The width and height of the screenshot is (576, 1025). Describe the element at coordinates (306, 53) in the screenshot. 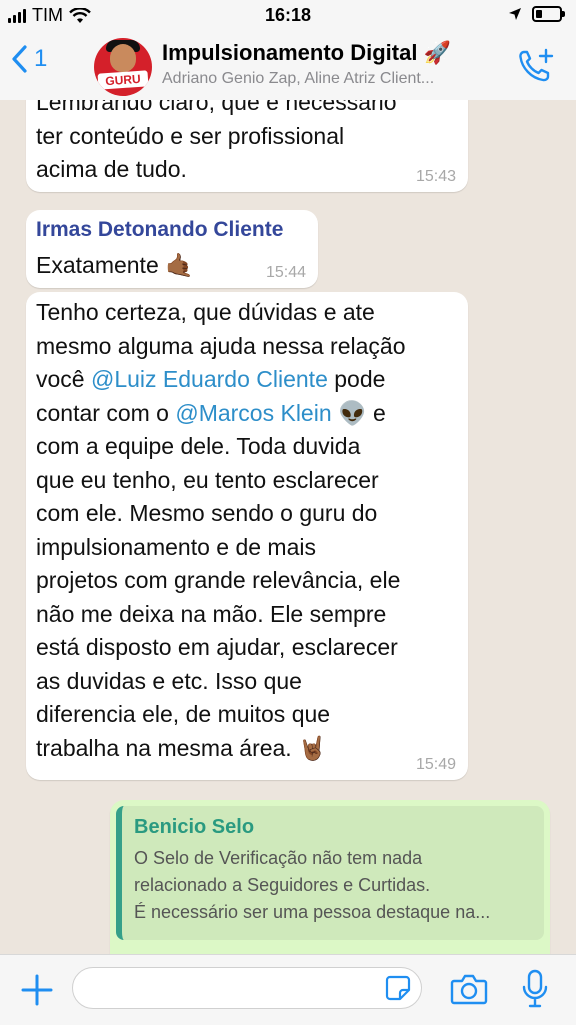

I see `group-title: Impulsionamento Digital 🚀` at that location.